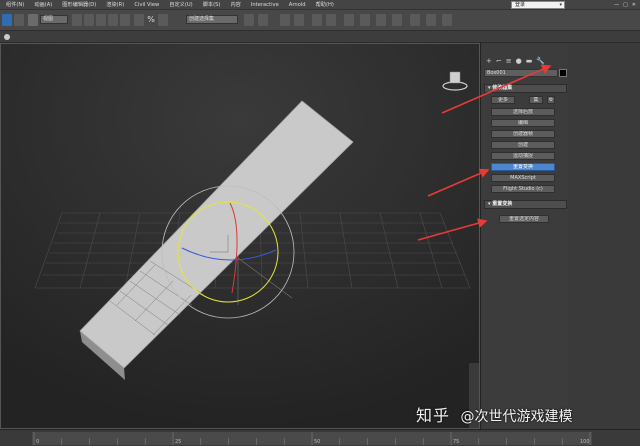 The image size is (640, 446). Describe the element at coordinates (516, 417) in the screenshot. I see `watermark-handle: @次世代游戏建模` at that location.